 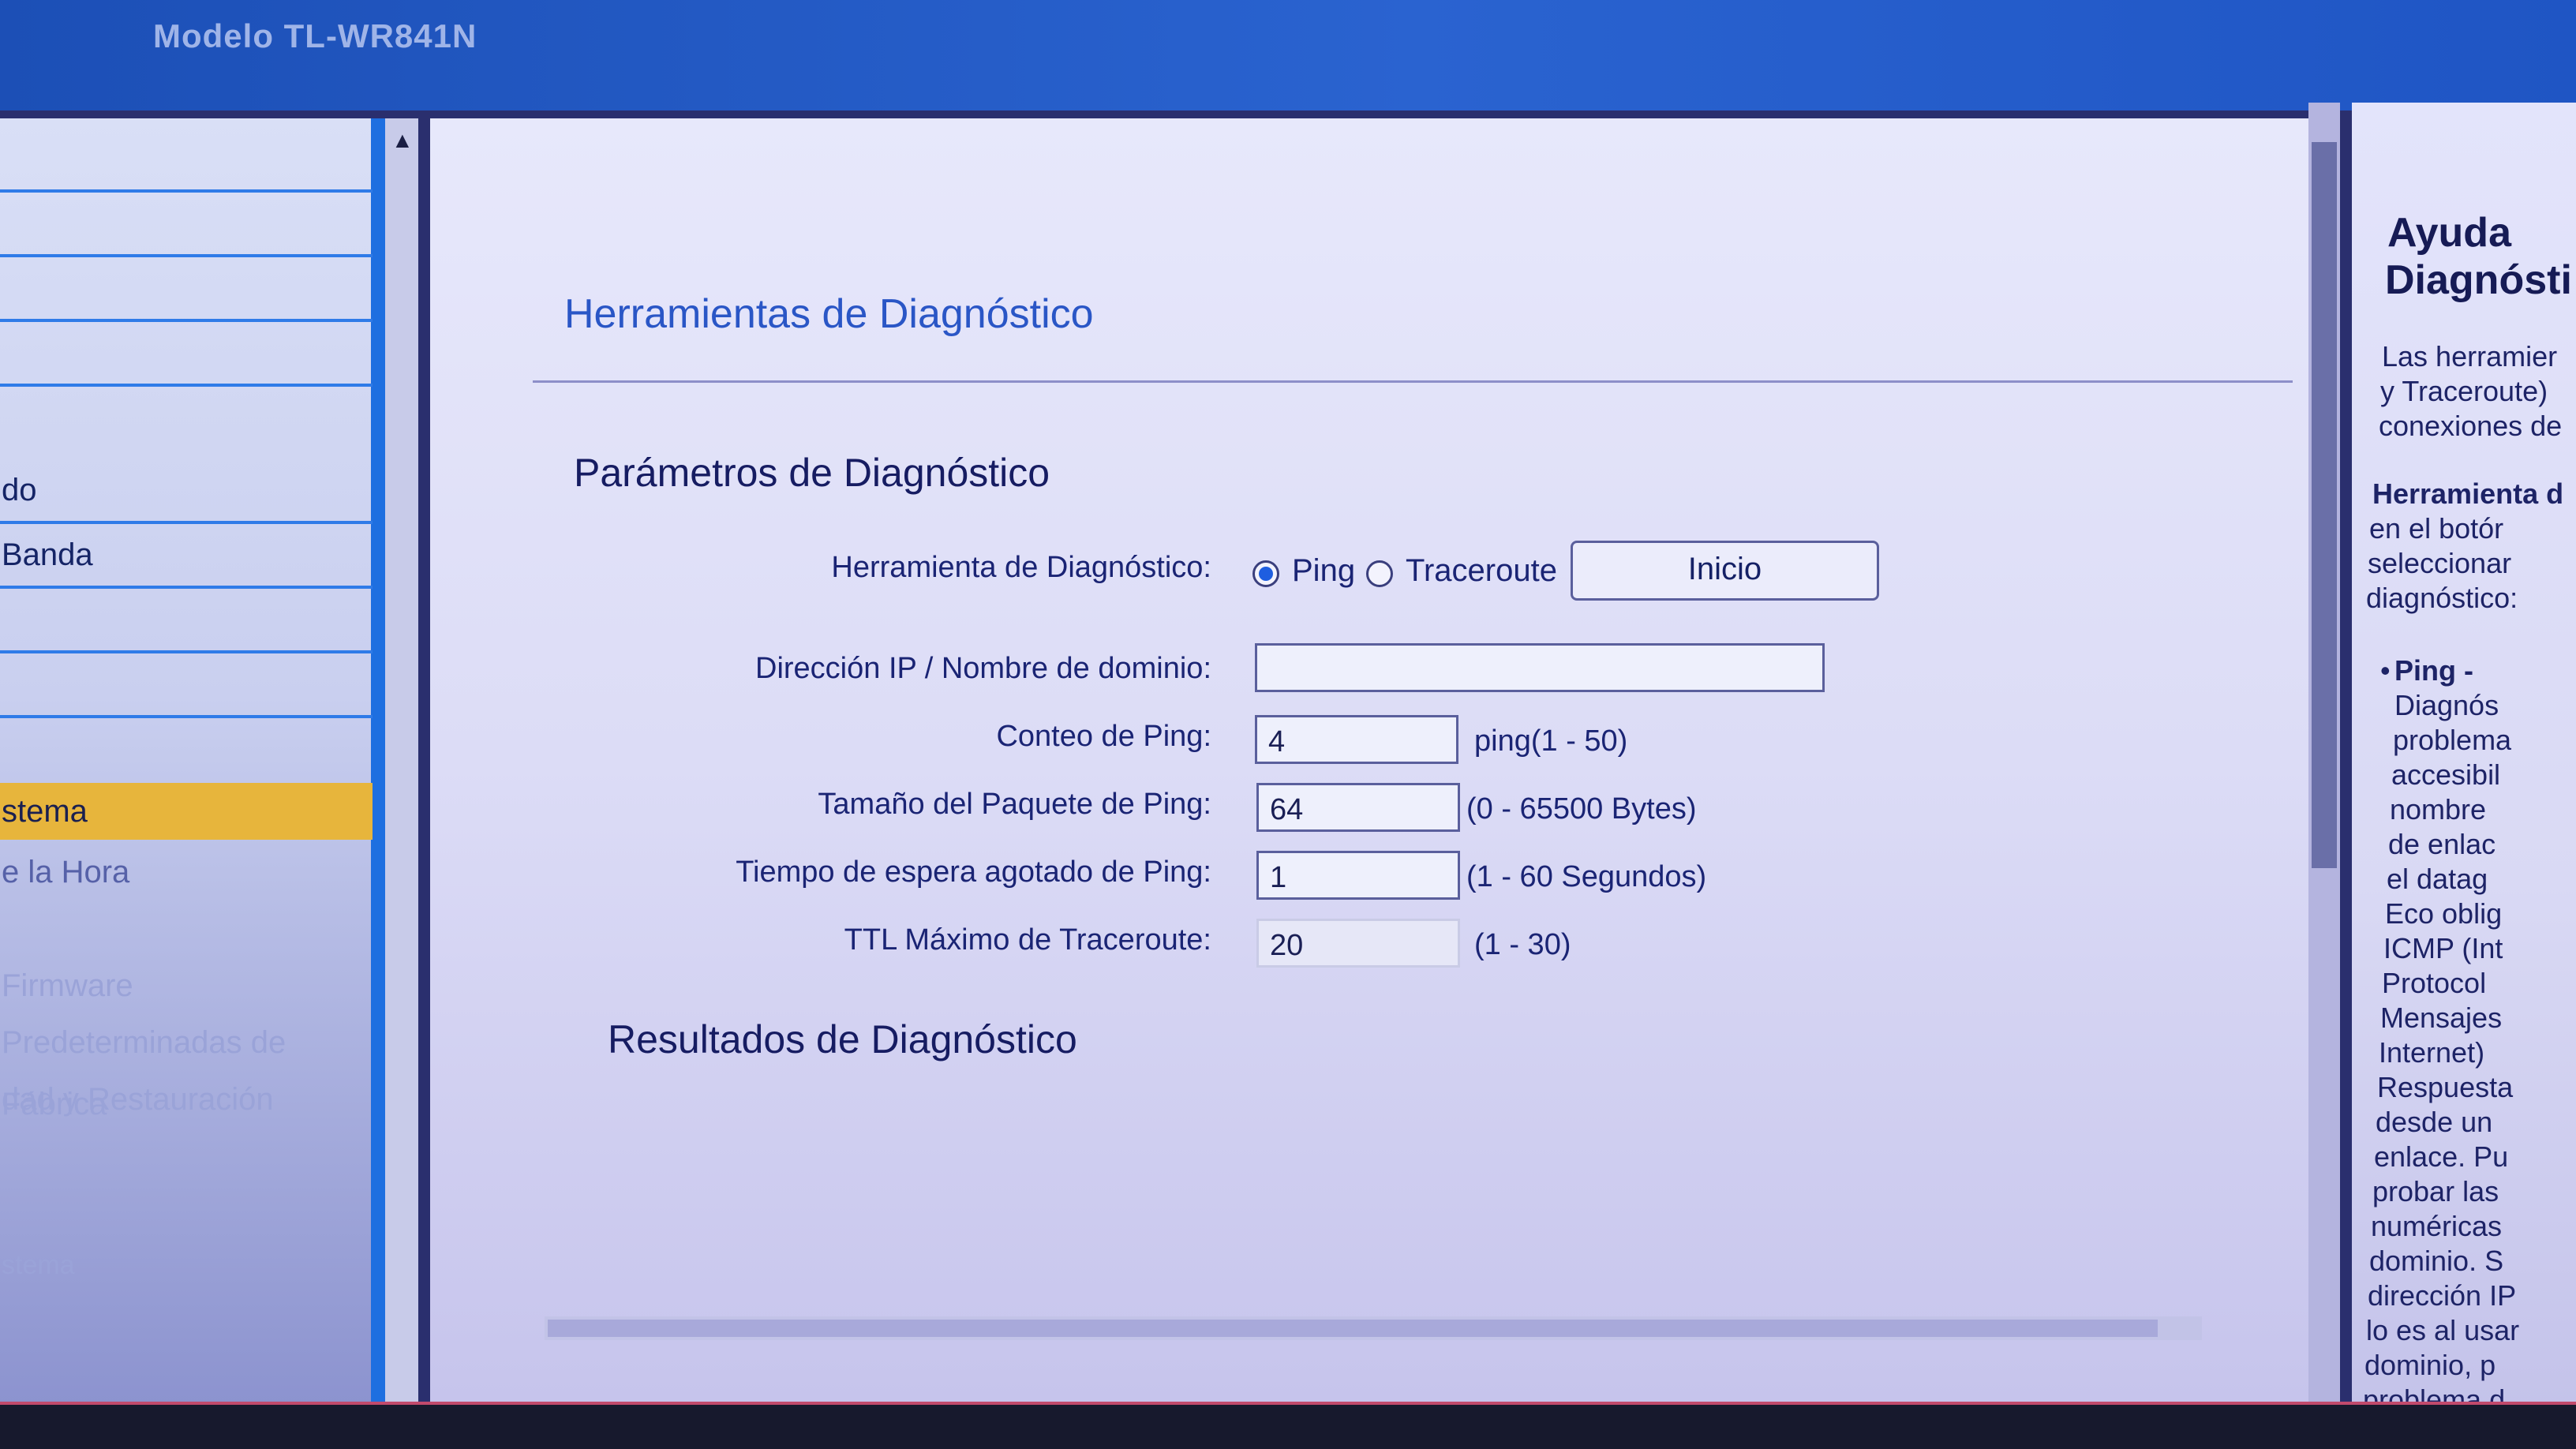 What do you see at coordinates (401, 761) in the screenshot?
I see `sidebar-scrollbar: ▲` at bounding box center [401, 761].